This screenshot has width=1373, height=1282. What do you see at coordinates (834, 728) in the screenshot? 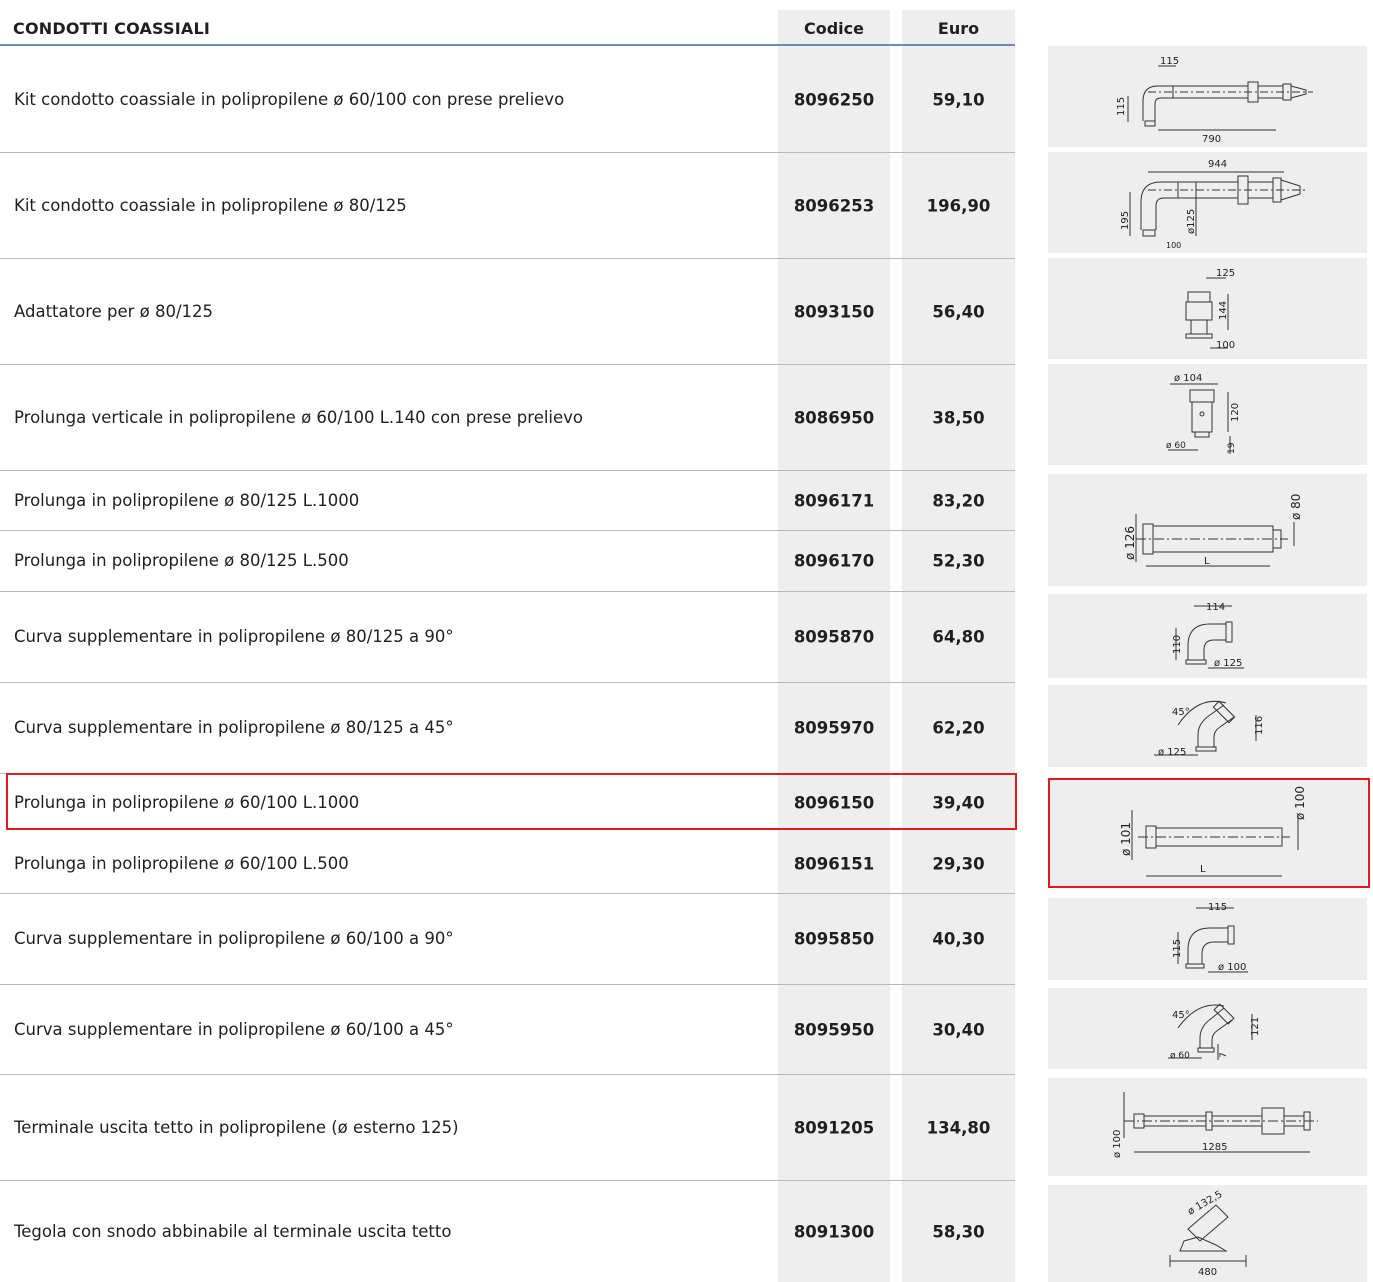
I see `row-code: 8095970` at bounding box center [834, 728].